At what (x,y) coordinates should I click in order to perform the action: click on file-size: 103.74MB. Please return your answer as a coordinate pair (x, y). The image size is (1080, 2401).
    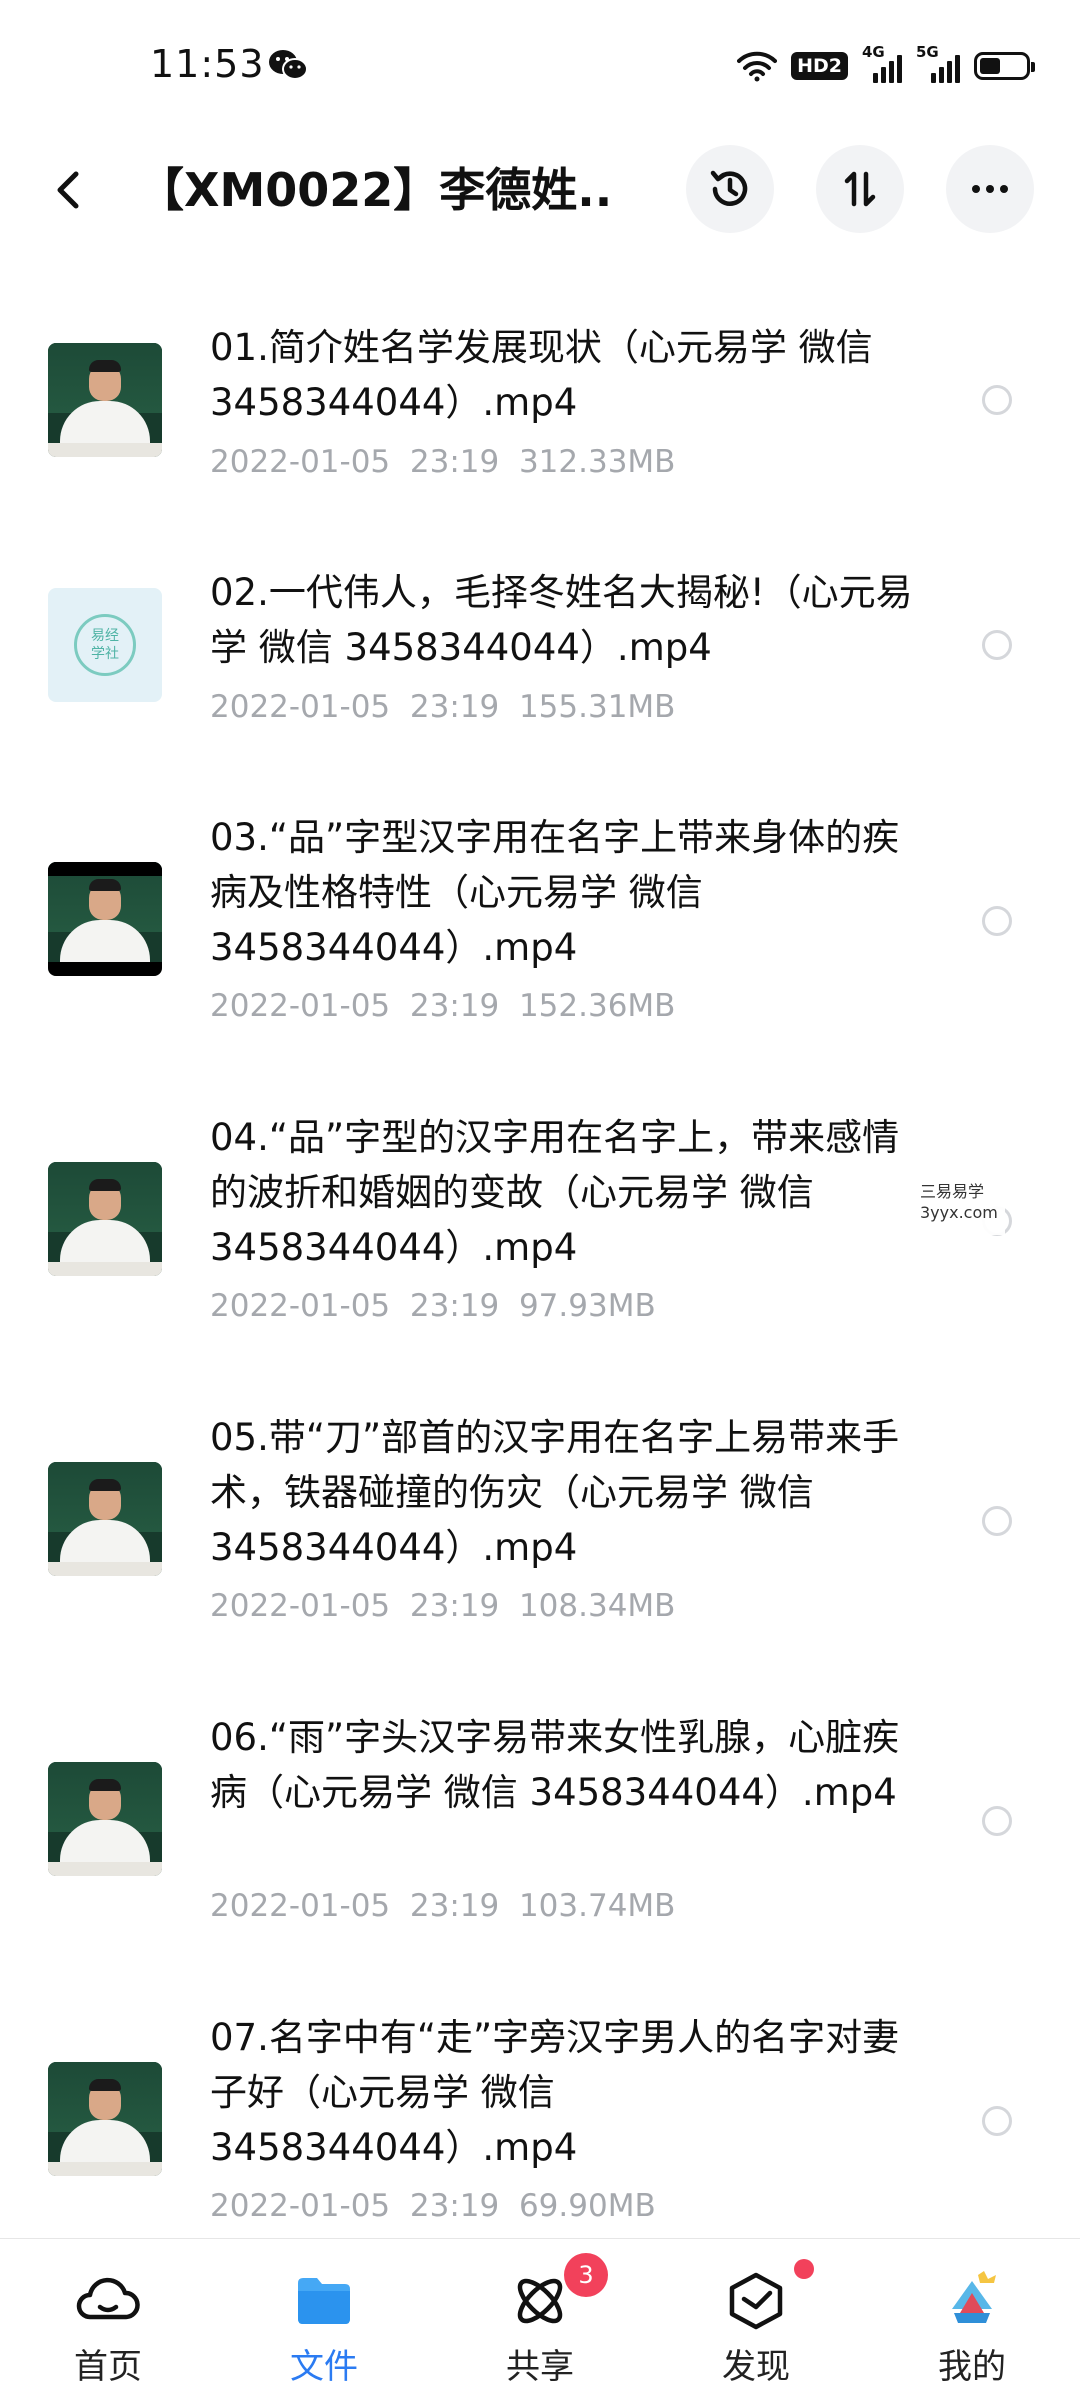
    Looking at the image, I should click on (597, 1906).